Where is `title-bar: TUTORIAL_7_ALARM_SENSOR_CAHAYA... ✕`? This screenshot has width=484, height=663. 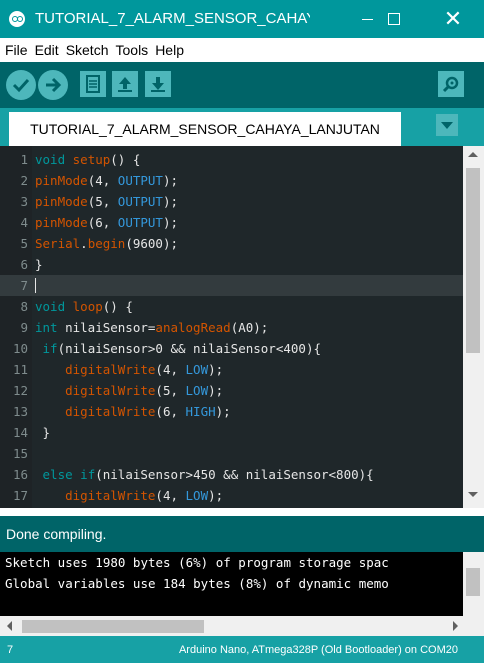
title-bar: TUTORIAL_7_ALARM_SENSOR_CAHAYA... ✕ is located at coordinates (242, 19).